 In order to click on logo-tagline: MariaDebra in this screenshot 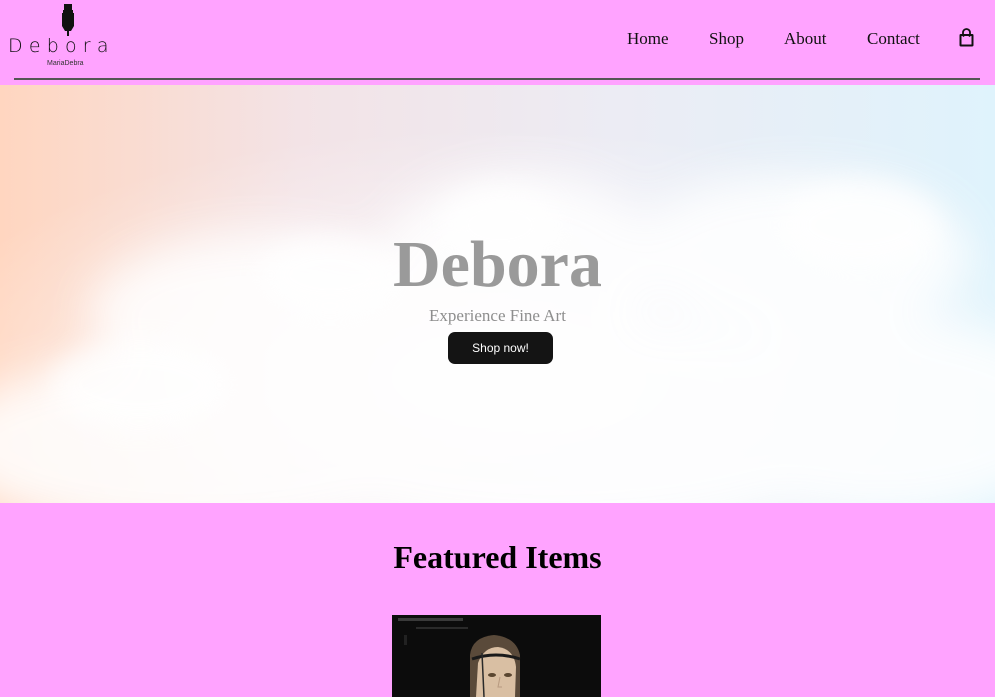, I will do `click(65, 63)`.